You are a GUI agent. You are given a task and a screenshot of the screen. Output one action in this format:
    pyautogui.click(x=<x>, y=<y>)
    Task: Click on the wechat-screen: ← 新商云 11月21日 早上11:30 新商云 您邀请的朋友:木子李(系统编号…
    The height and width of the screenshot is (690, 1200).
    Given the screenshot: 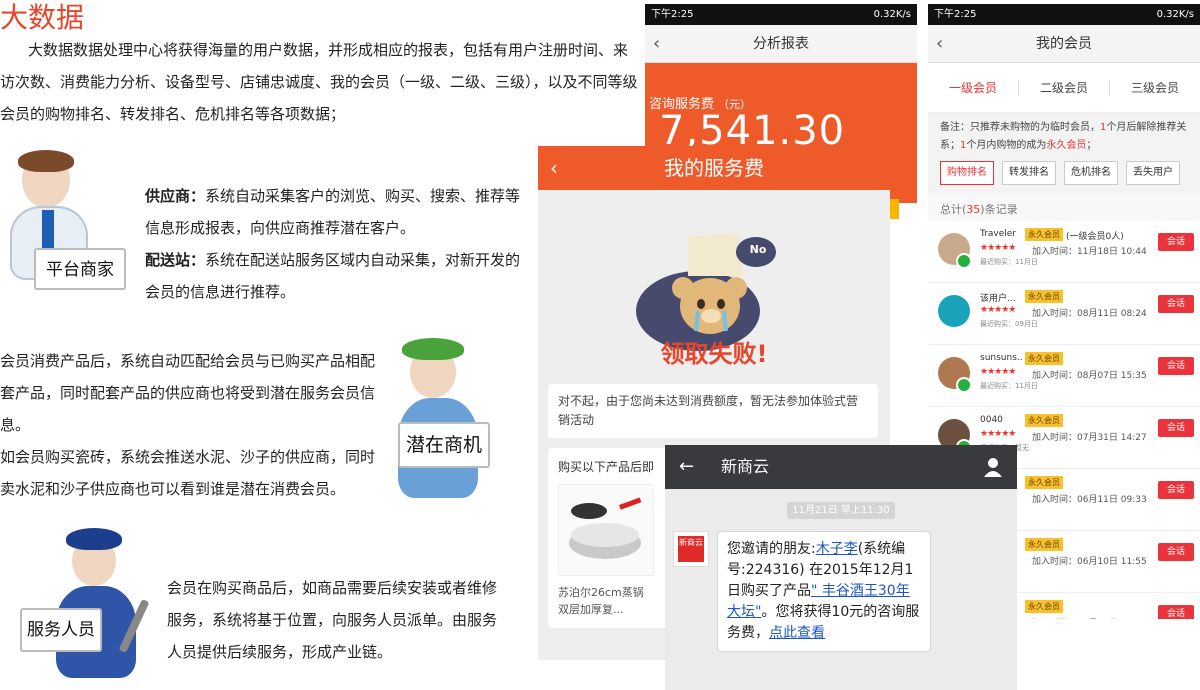 What is the action you would take?
    pyautogui.click(x=841, y=567)
    